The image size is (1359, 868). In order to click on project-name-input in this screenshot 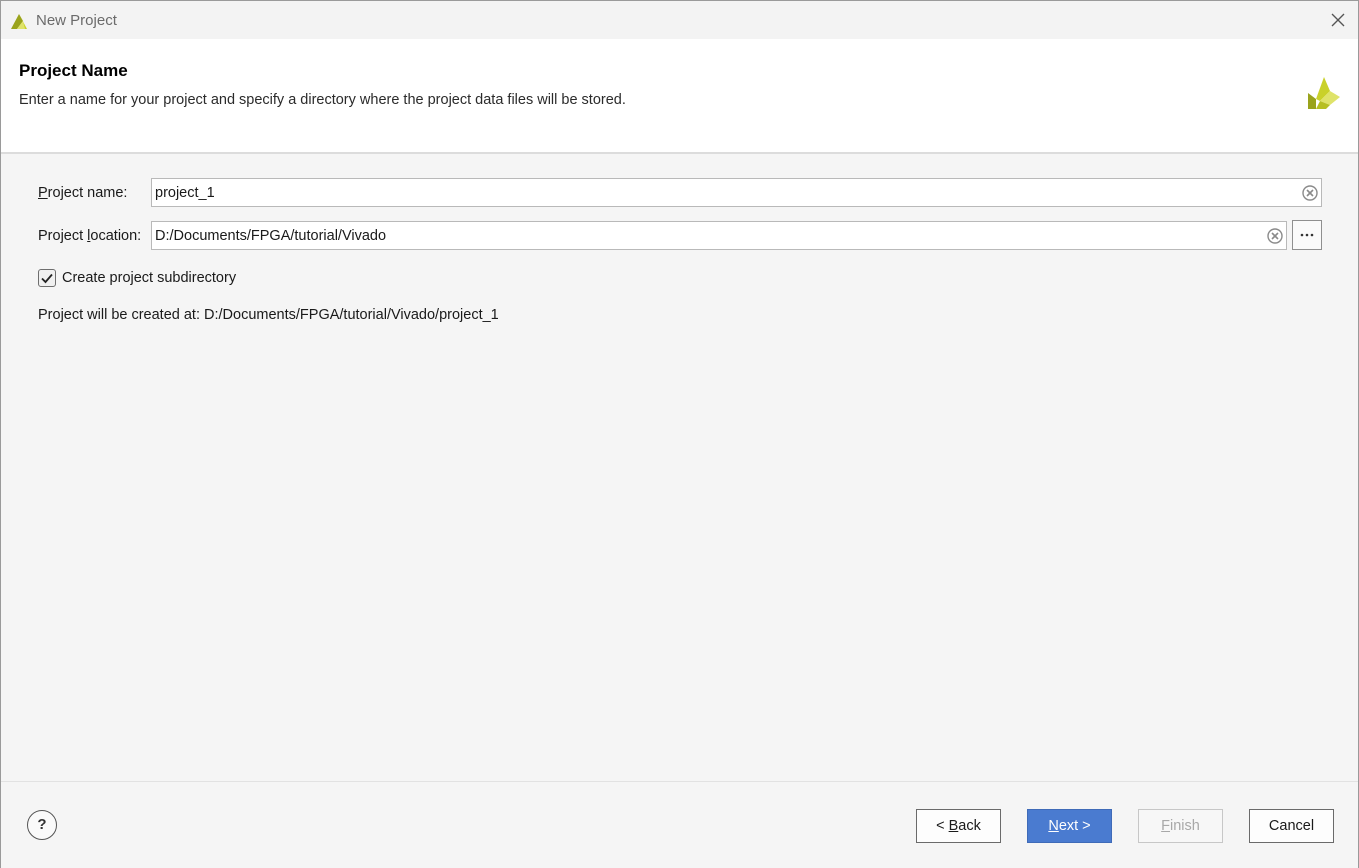, I will do `click(725, 192)`.